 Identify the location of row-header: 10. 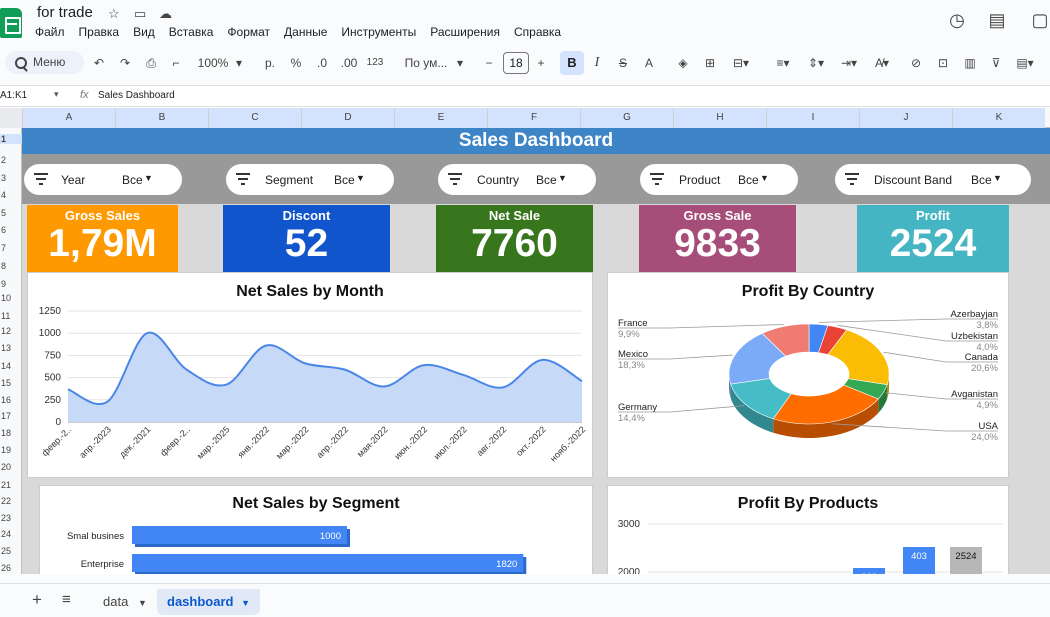
(11, 298).